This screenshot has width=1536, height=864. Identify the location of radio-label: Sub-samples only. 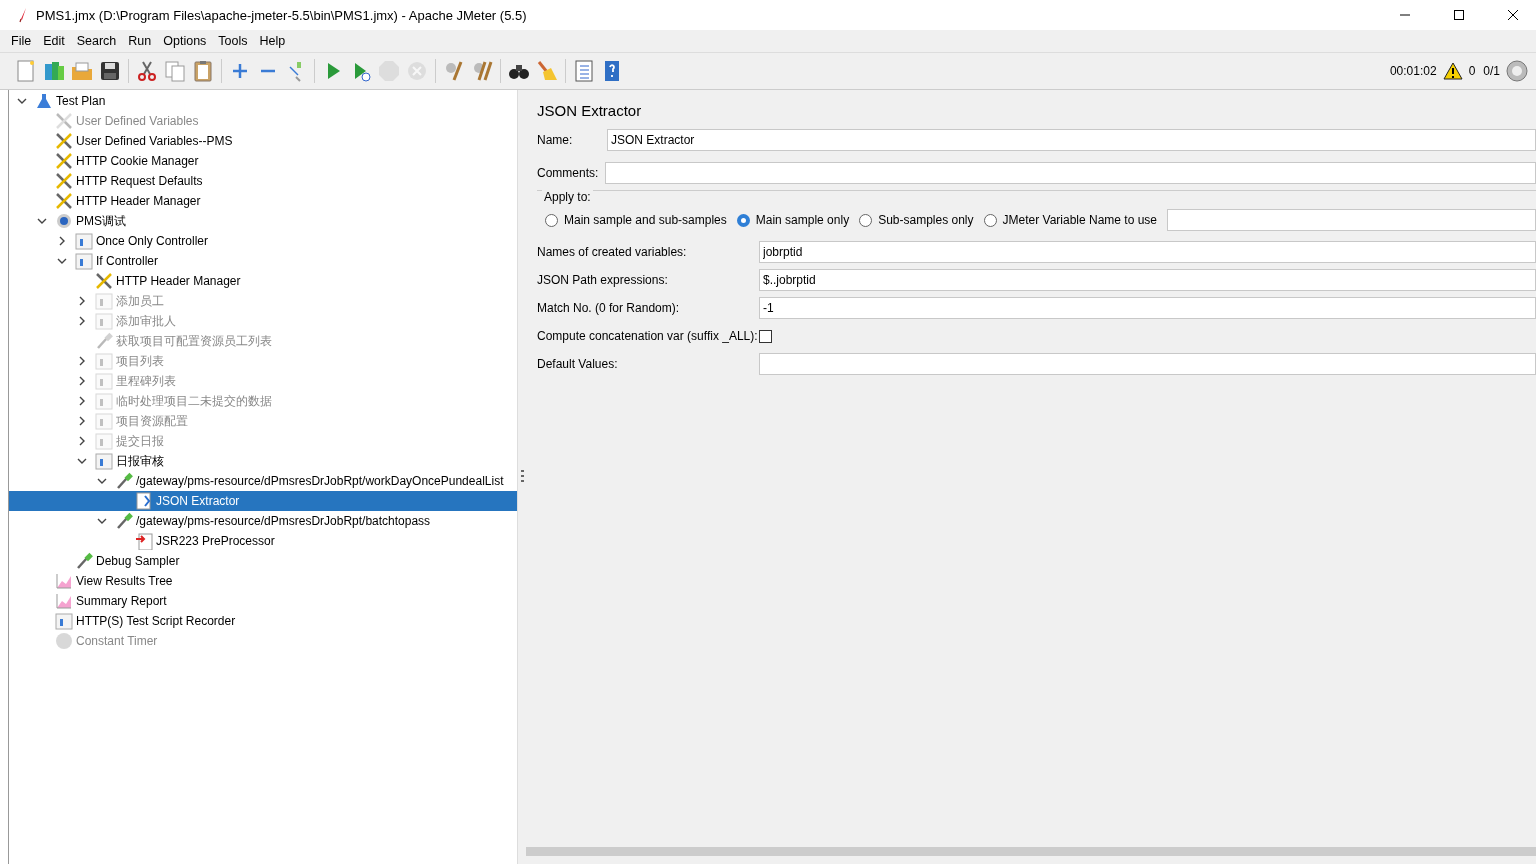
(926, 220).